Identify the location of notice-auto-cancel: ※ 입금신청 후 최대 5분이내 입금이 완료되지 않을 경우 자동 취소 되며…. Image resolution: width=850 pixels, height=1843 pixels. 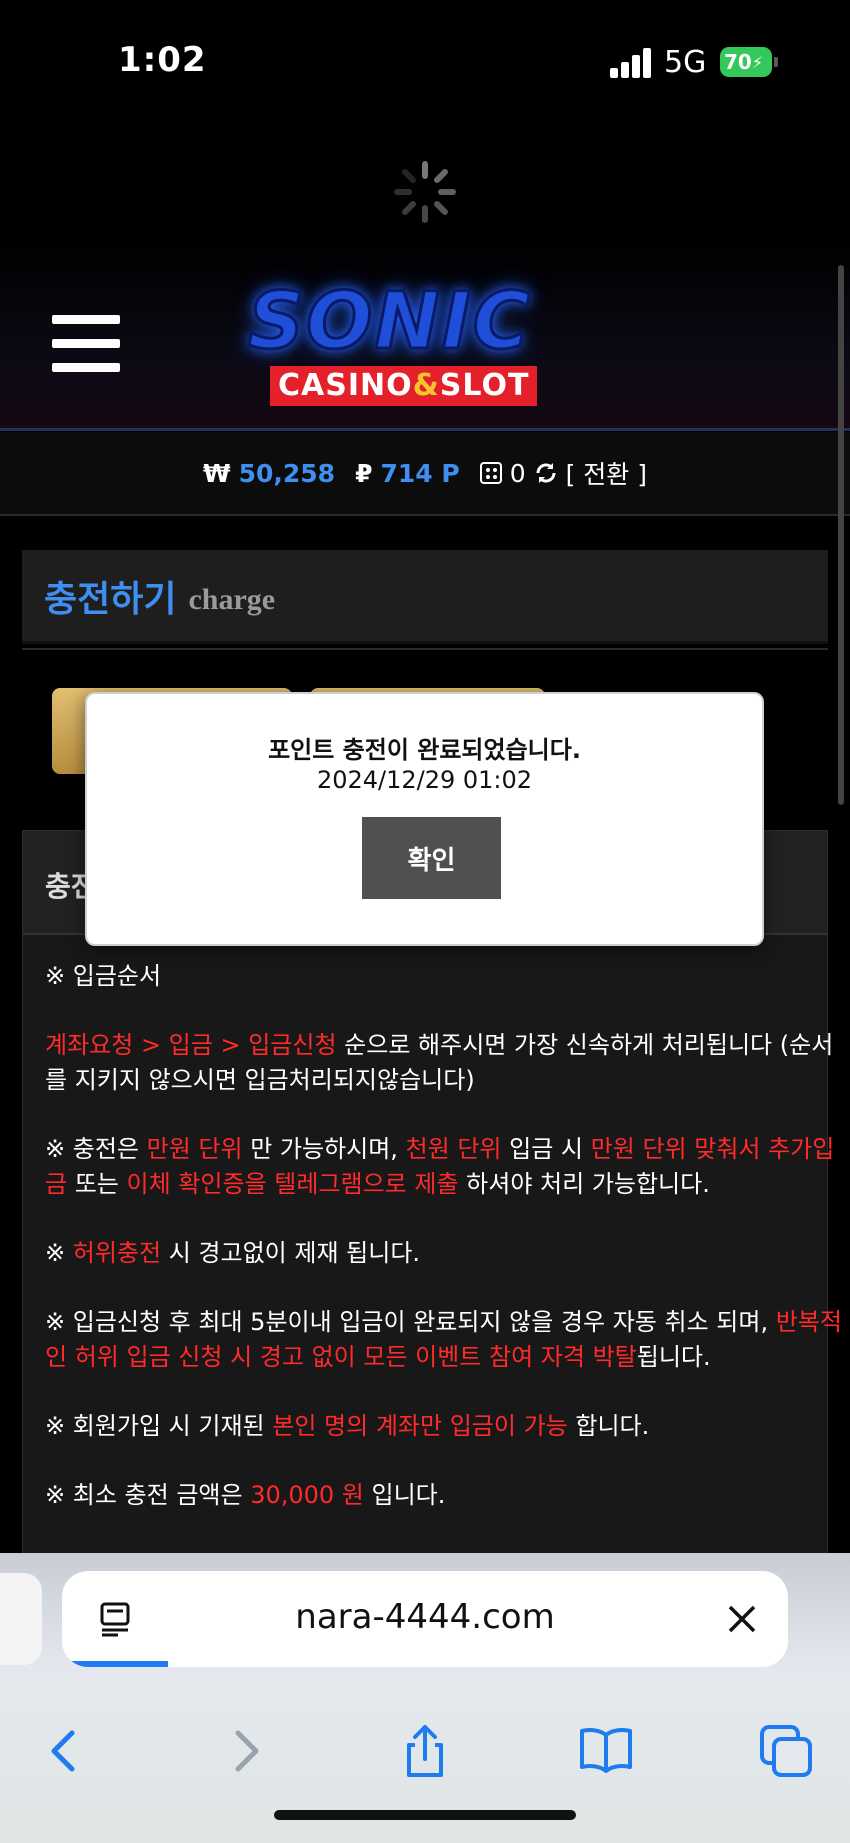
(443, 1339).